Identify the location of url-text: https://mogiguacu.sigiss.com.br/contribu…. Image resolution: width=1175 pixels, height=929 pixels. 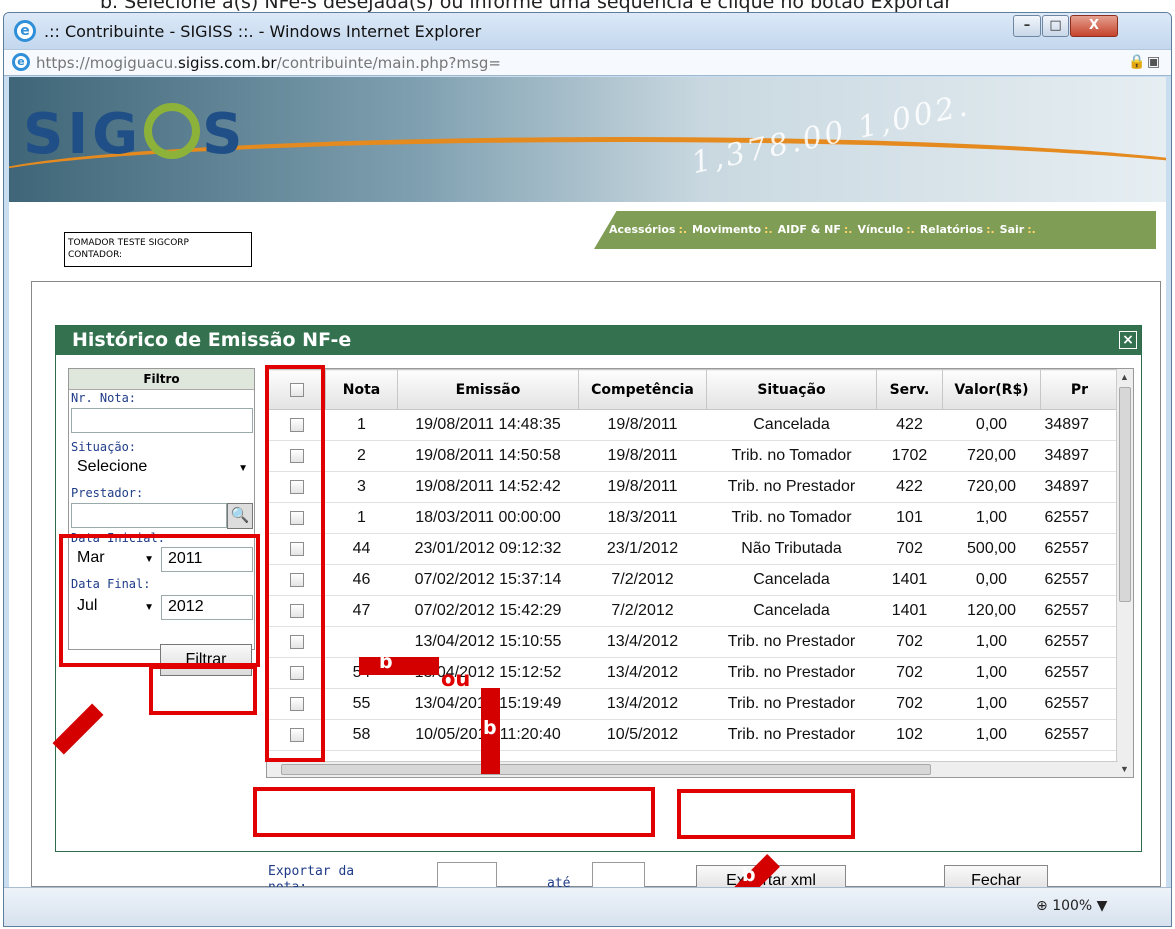
(268, 63).